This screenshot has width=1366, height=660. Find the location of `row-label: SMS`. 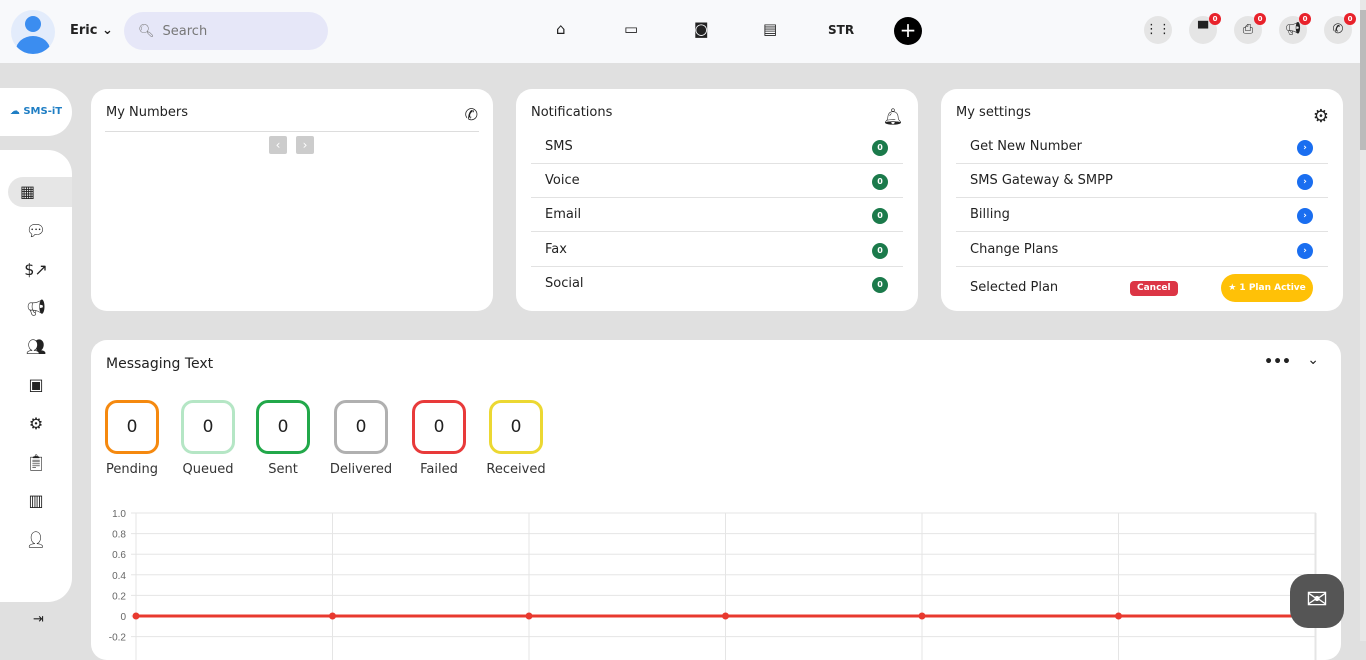

row-label: SMS is located at coordinates (559, 146).